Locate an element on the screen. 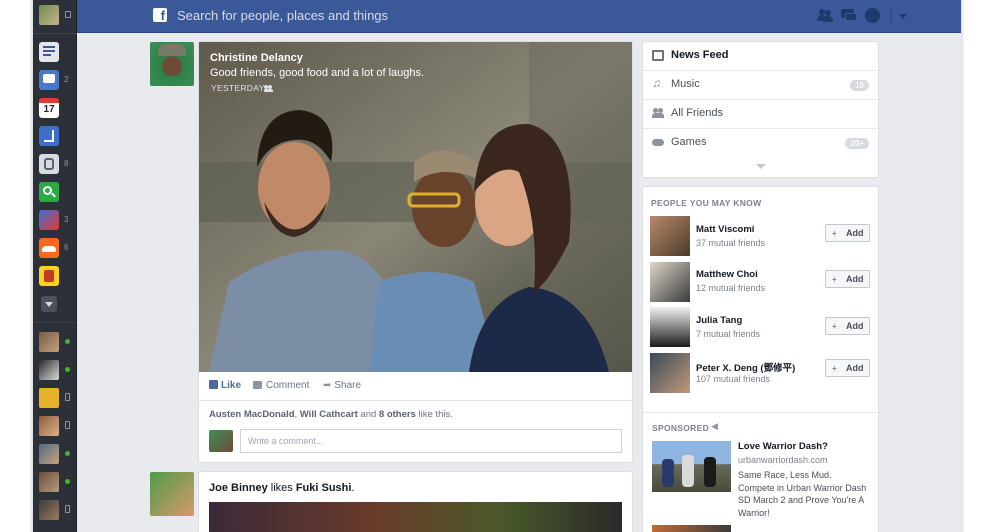 Image resolution: width=1000 pixels, height=532 pixels. settings-arrow-icon is located at coordinates (903, 16).